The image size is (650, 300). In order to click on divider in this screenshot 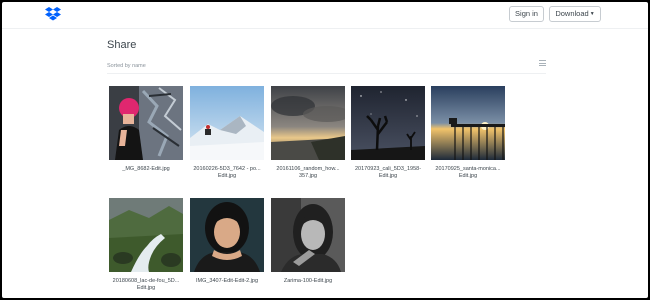, I will do `click(326, 73)`.